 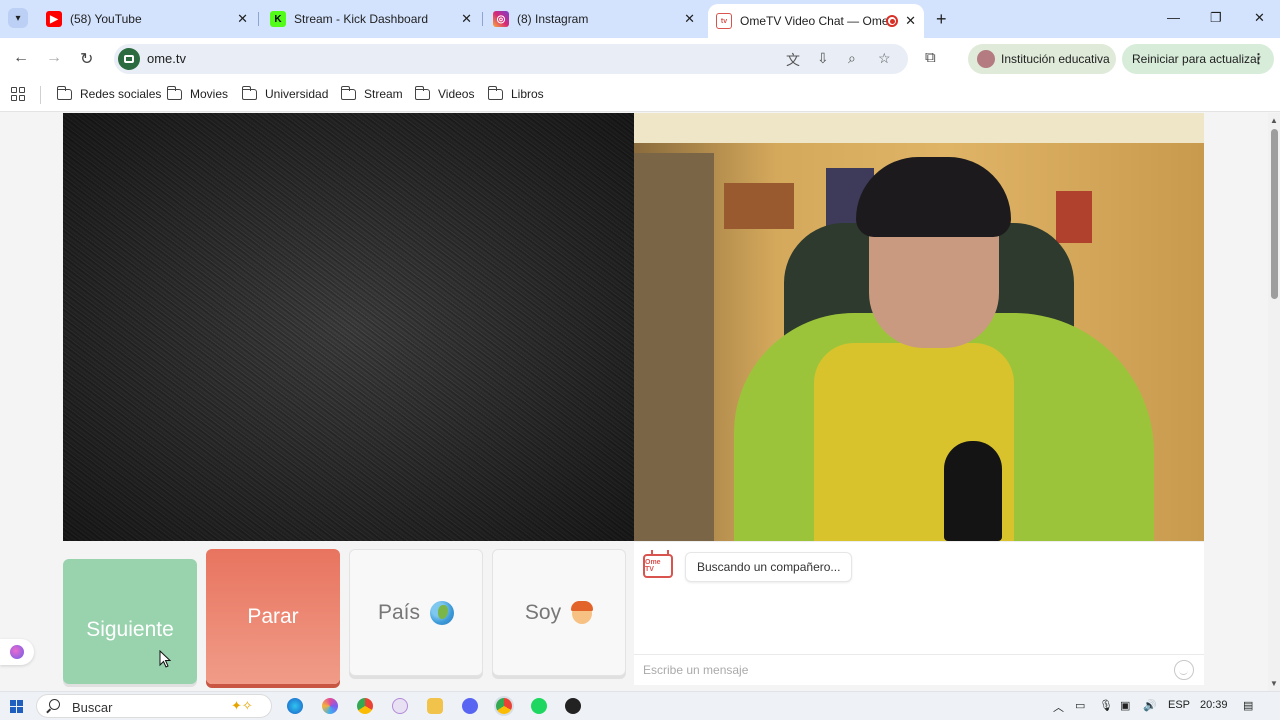 What do you see at coordinates (54, 19) in the screenshot?
I see `youtube-icon: ▶` at bounding box center [54, 19].